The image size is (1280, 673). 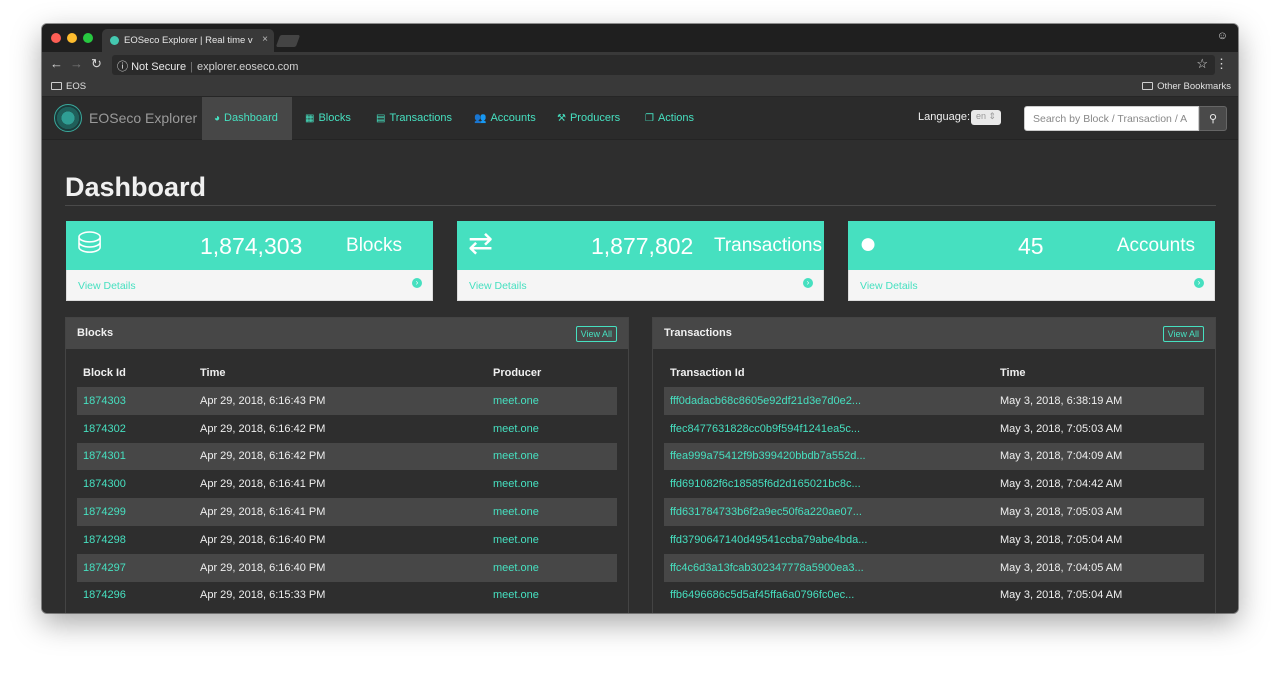 What do you see at coordinates (328, 118) in the screenshot?
I see `nav-blocks: ▦ Blocks` at bounding box center [328, 118].